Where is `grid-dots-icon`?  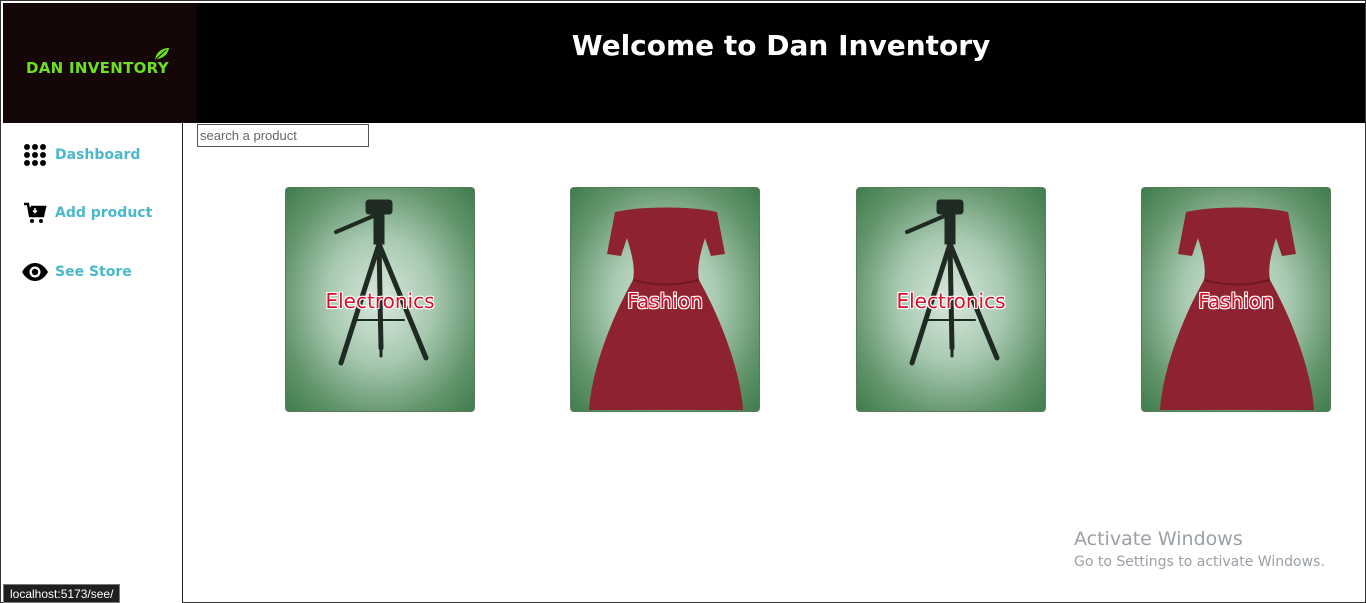
grid-dots-icon is located at coordinates (35, 155).